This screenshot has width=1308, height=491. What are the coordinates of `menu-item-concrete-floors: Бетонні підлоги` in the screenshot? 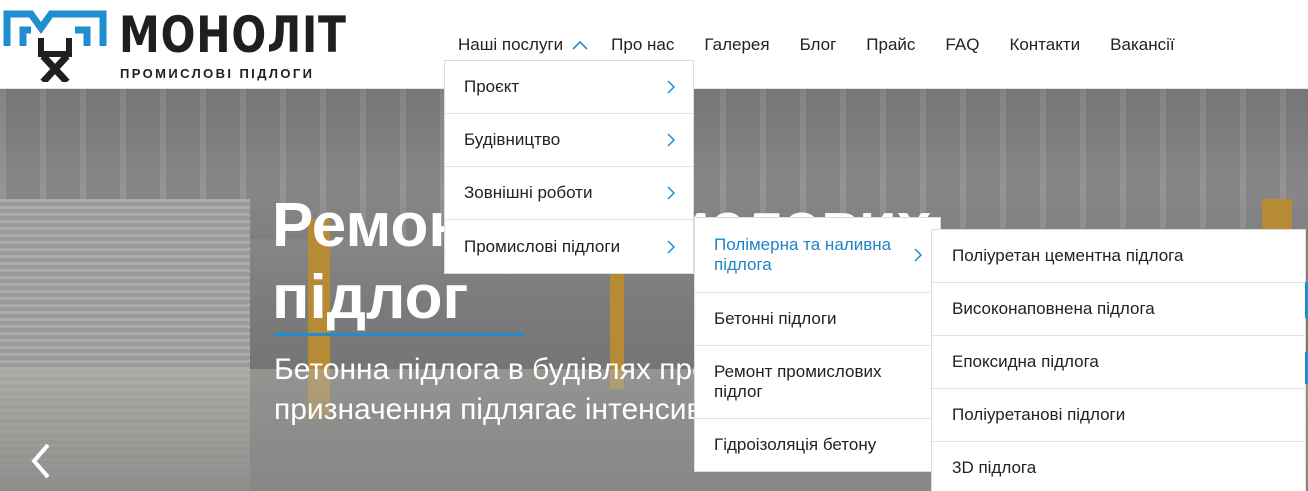 It's located at (817, 319).